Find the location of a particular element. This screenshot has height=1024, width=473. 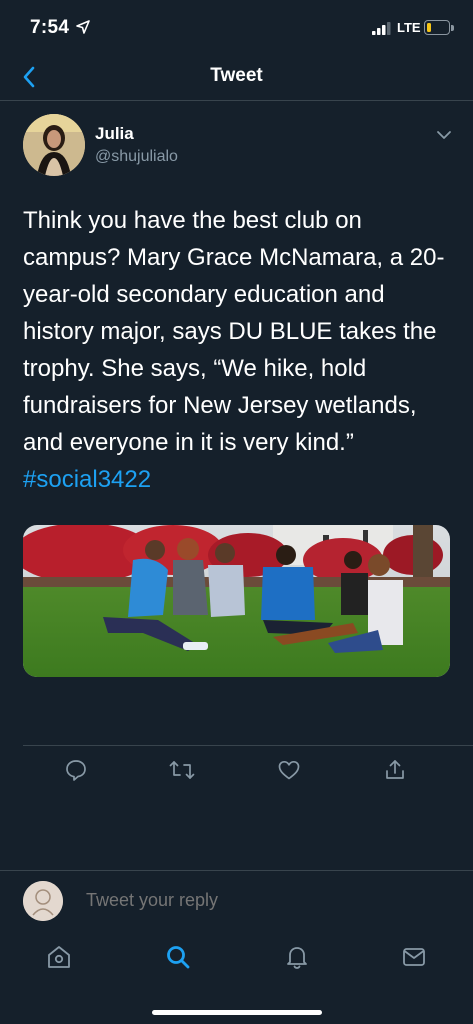

page-title: Tweet is located at coordinates (236, 75).